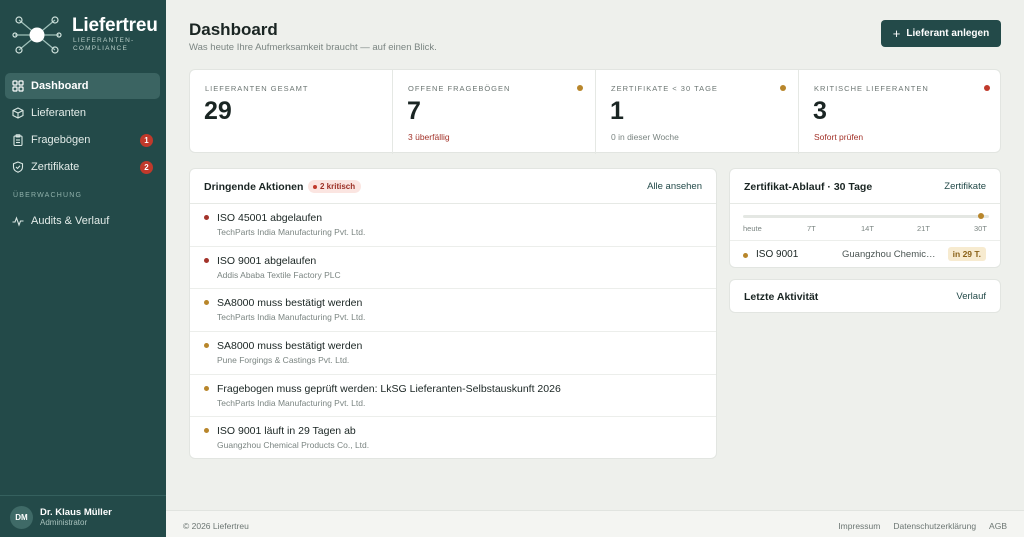 The image size is (1024, 537). I want to click on impressum-link: Impressum, so click(859, 526).